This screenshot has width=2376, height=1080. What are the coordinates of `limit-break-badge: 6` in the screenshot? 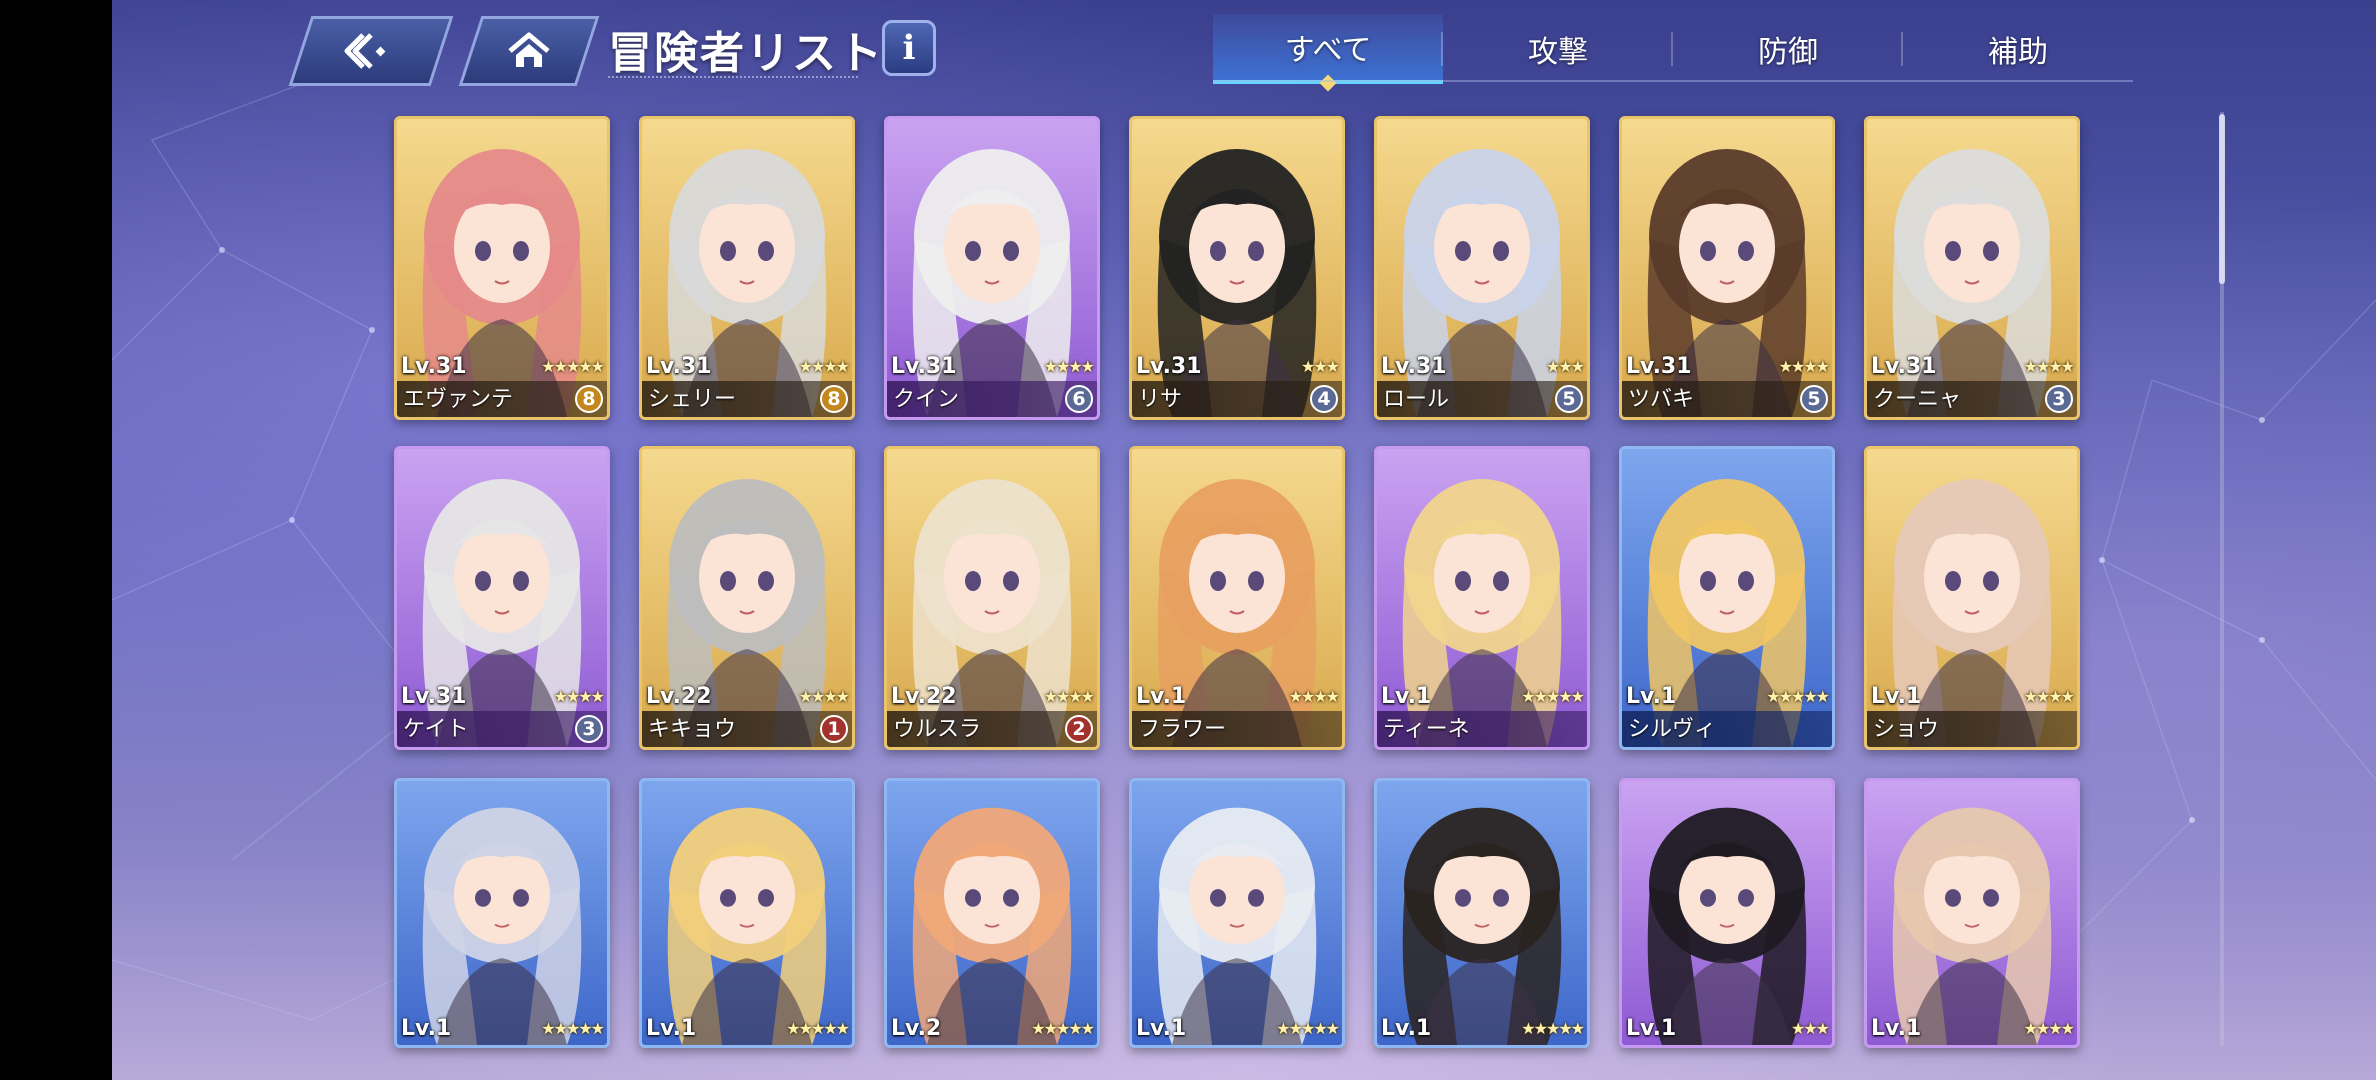 It's located at (1079, 399).